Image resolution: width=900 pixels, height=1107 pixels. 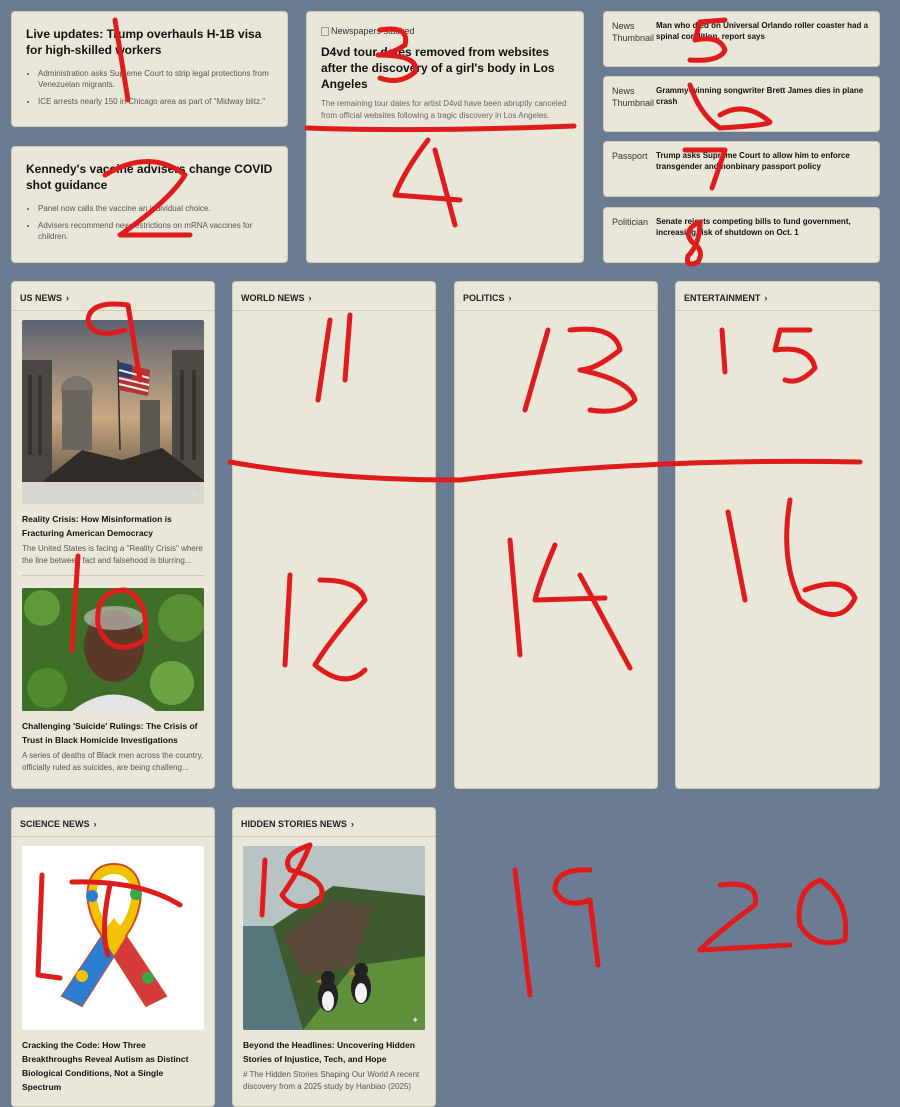 I want to click on passport-thumbnail-alt: Passport, so click(x=630, y=156).